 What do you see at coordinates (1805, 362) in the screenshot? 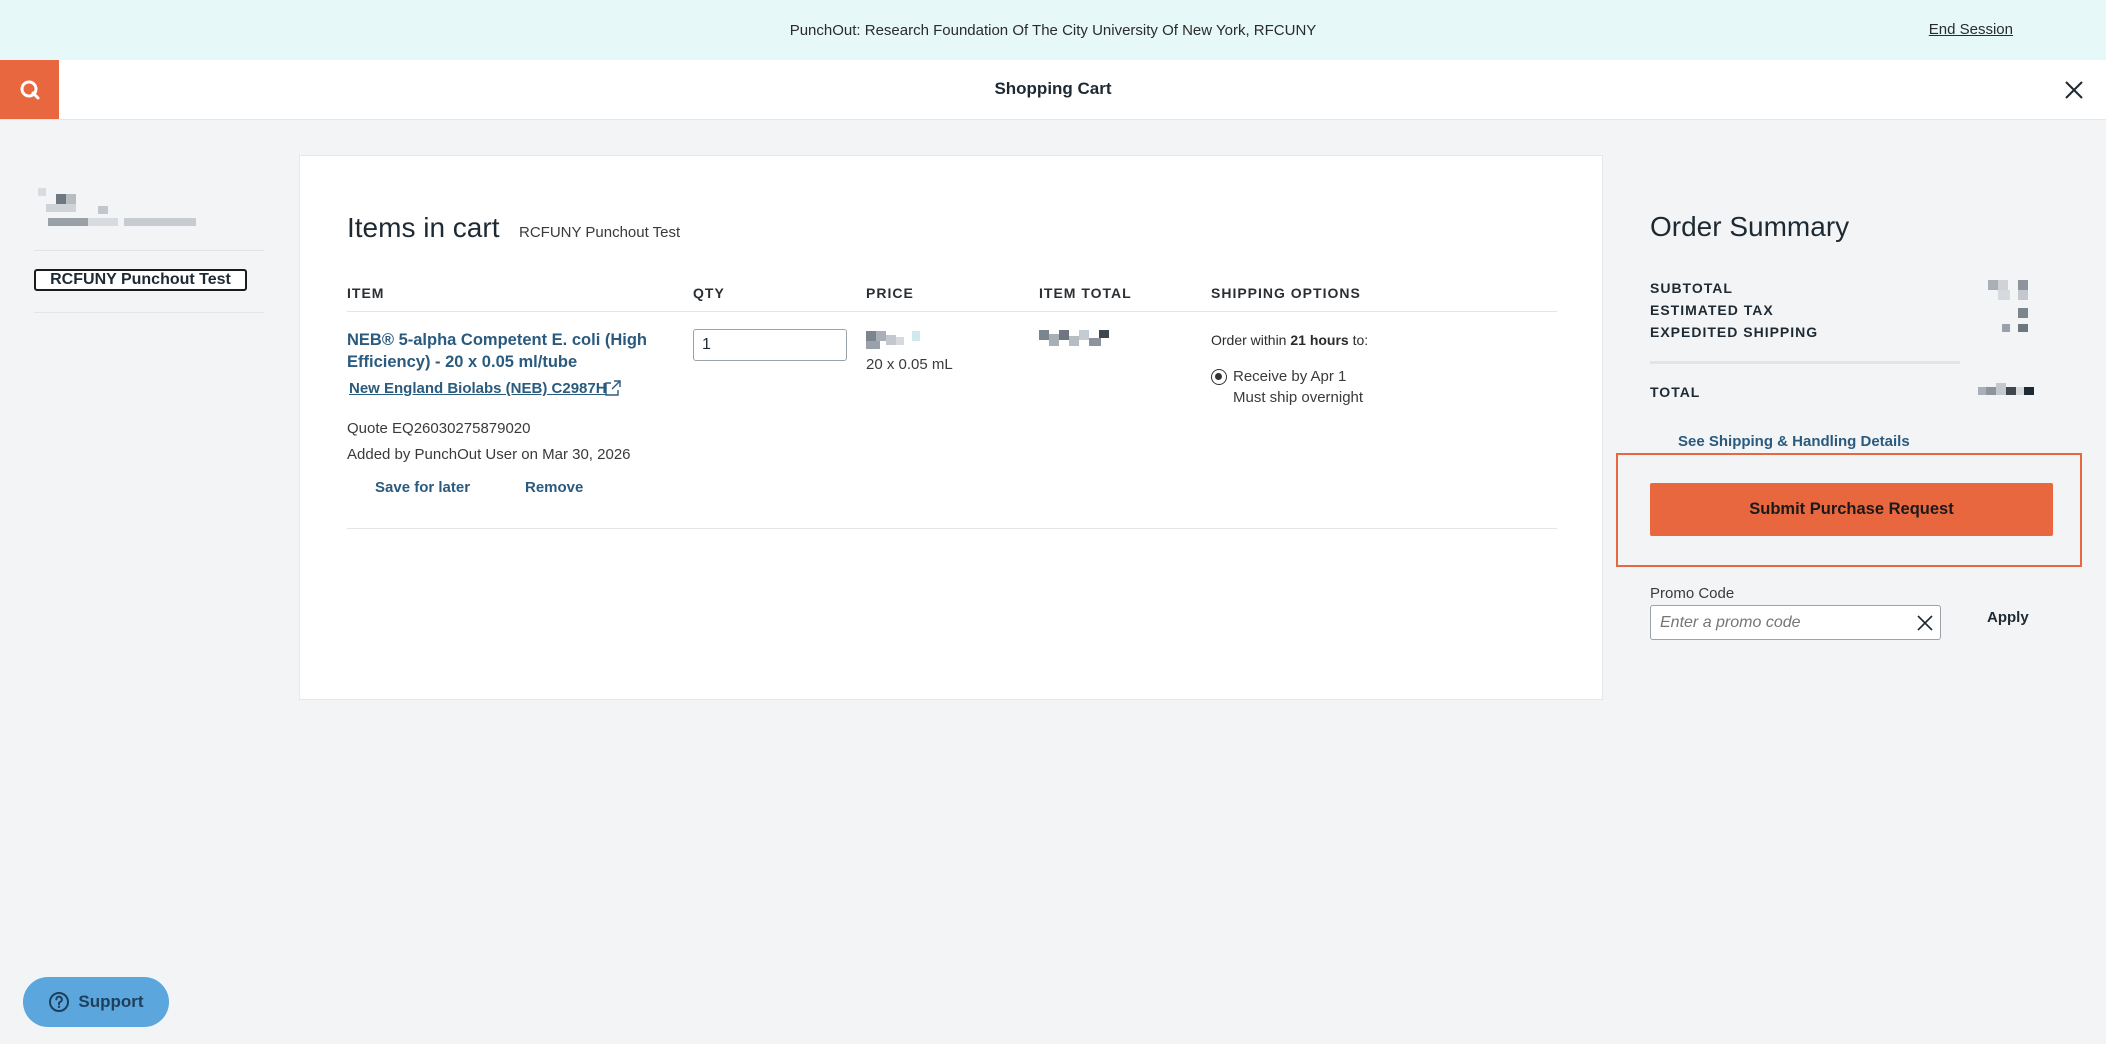
I see `summary-divider` at bounding box center [1805, 362].